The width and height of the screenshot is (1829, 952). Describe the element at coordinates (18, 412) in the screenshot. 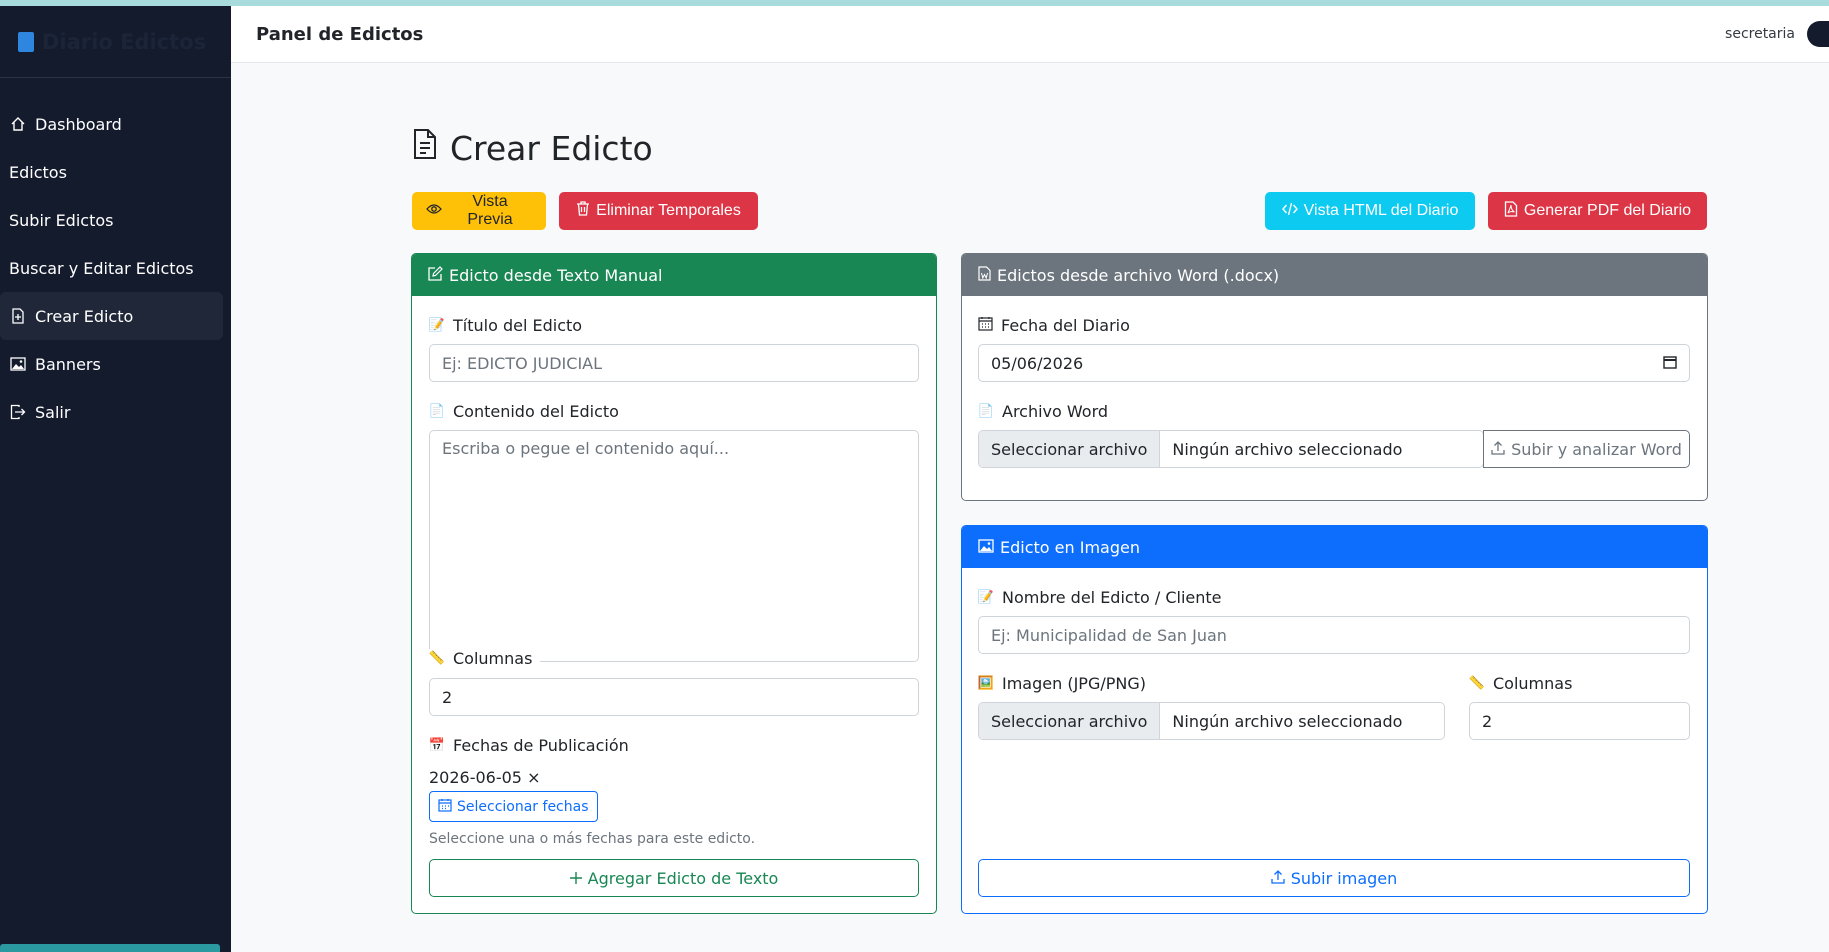

I see `box-arrow-right-icon` at that location.